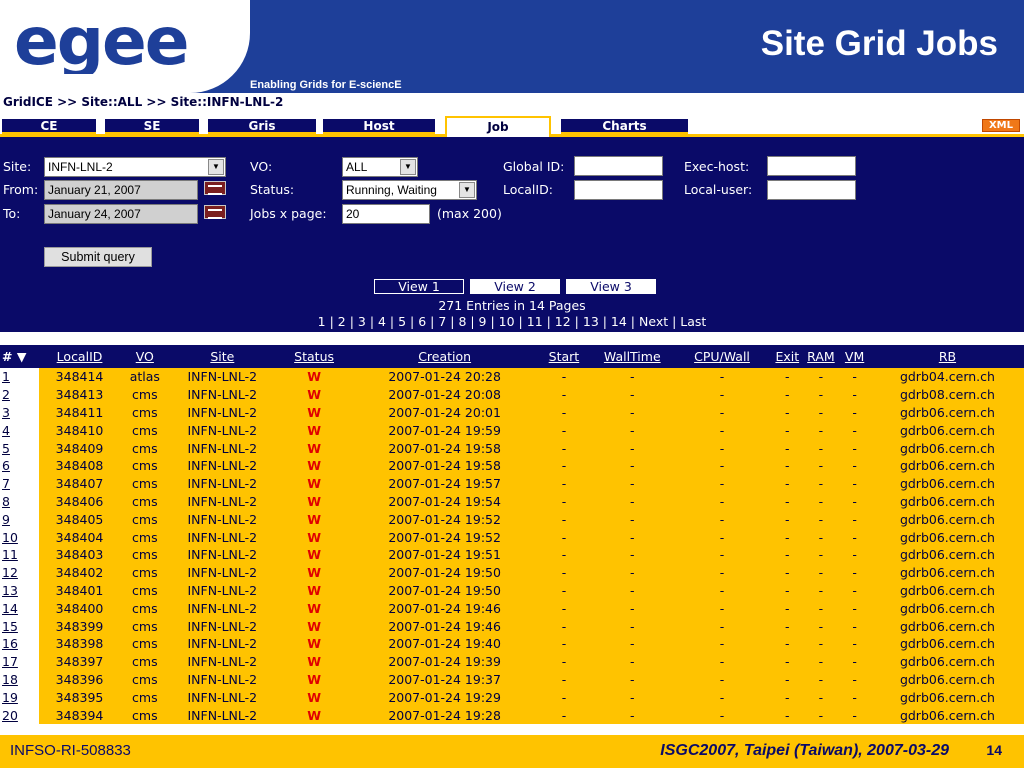  I want to click on column-header-start: Start, so click(563, 356).